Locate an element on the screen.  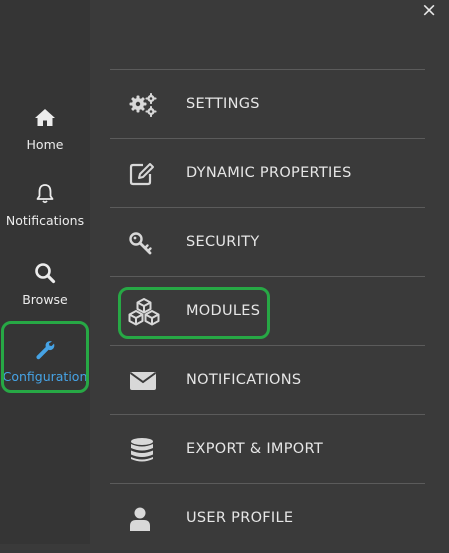
database-icon is located at coordinates (142, 450).